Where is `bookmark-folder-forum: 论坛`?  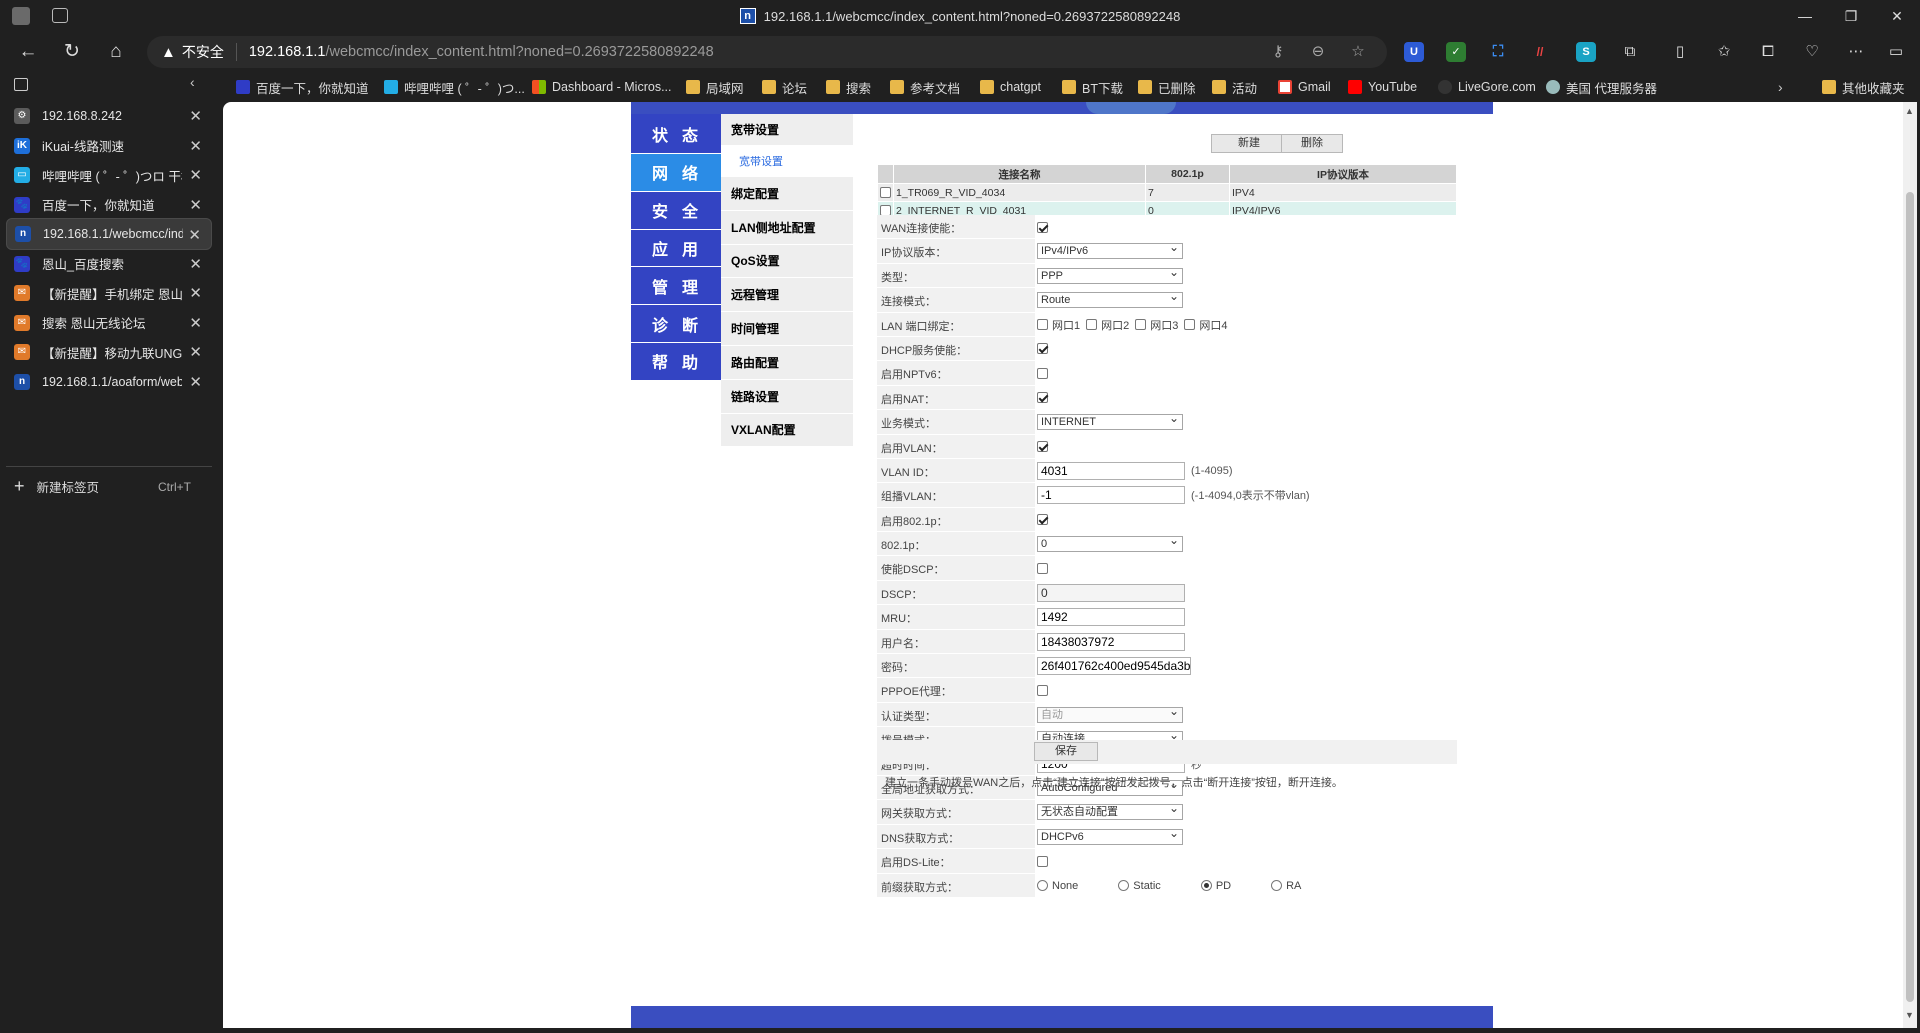
bookmark-folder-forum: 论坛 is located at coordinates (784, 87).